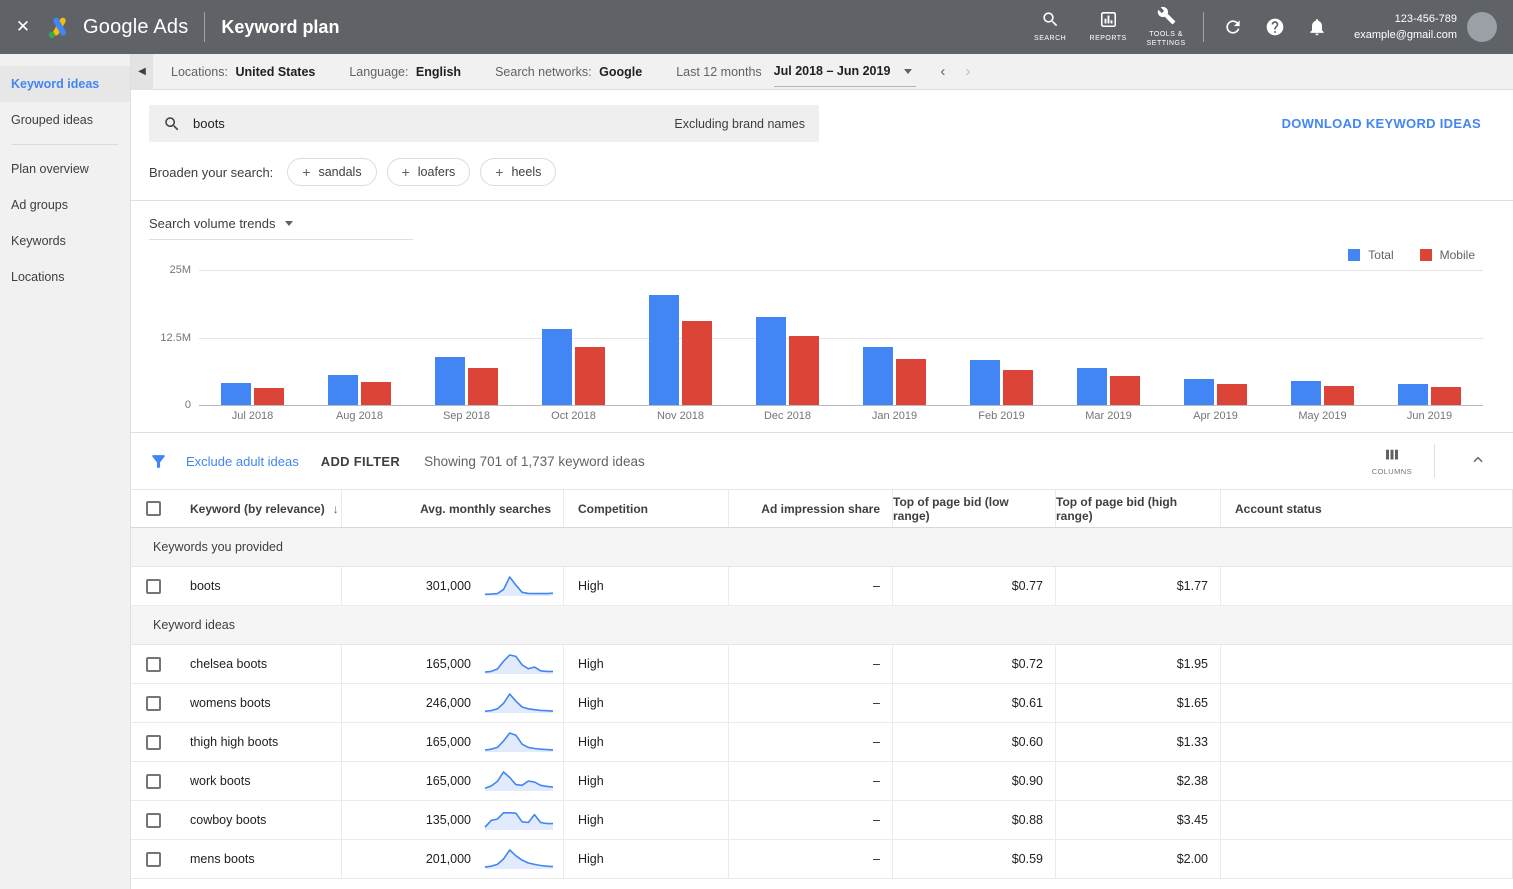 This screenshot has width=1513, height=889. I want to click on account-id: 123-456-789, so click(1425, 18).